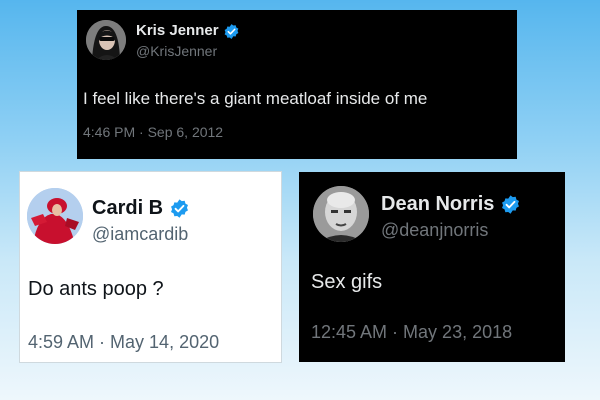  I want to click on tweet-timestamp: 4:59 AM · May 14, 2020, so click(123, 342).